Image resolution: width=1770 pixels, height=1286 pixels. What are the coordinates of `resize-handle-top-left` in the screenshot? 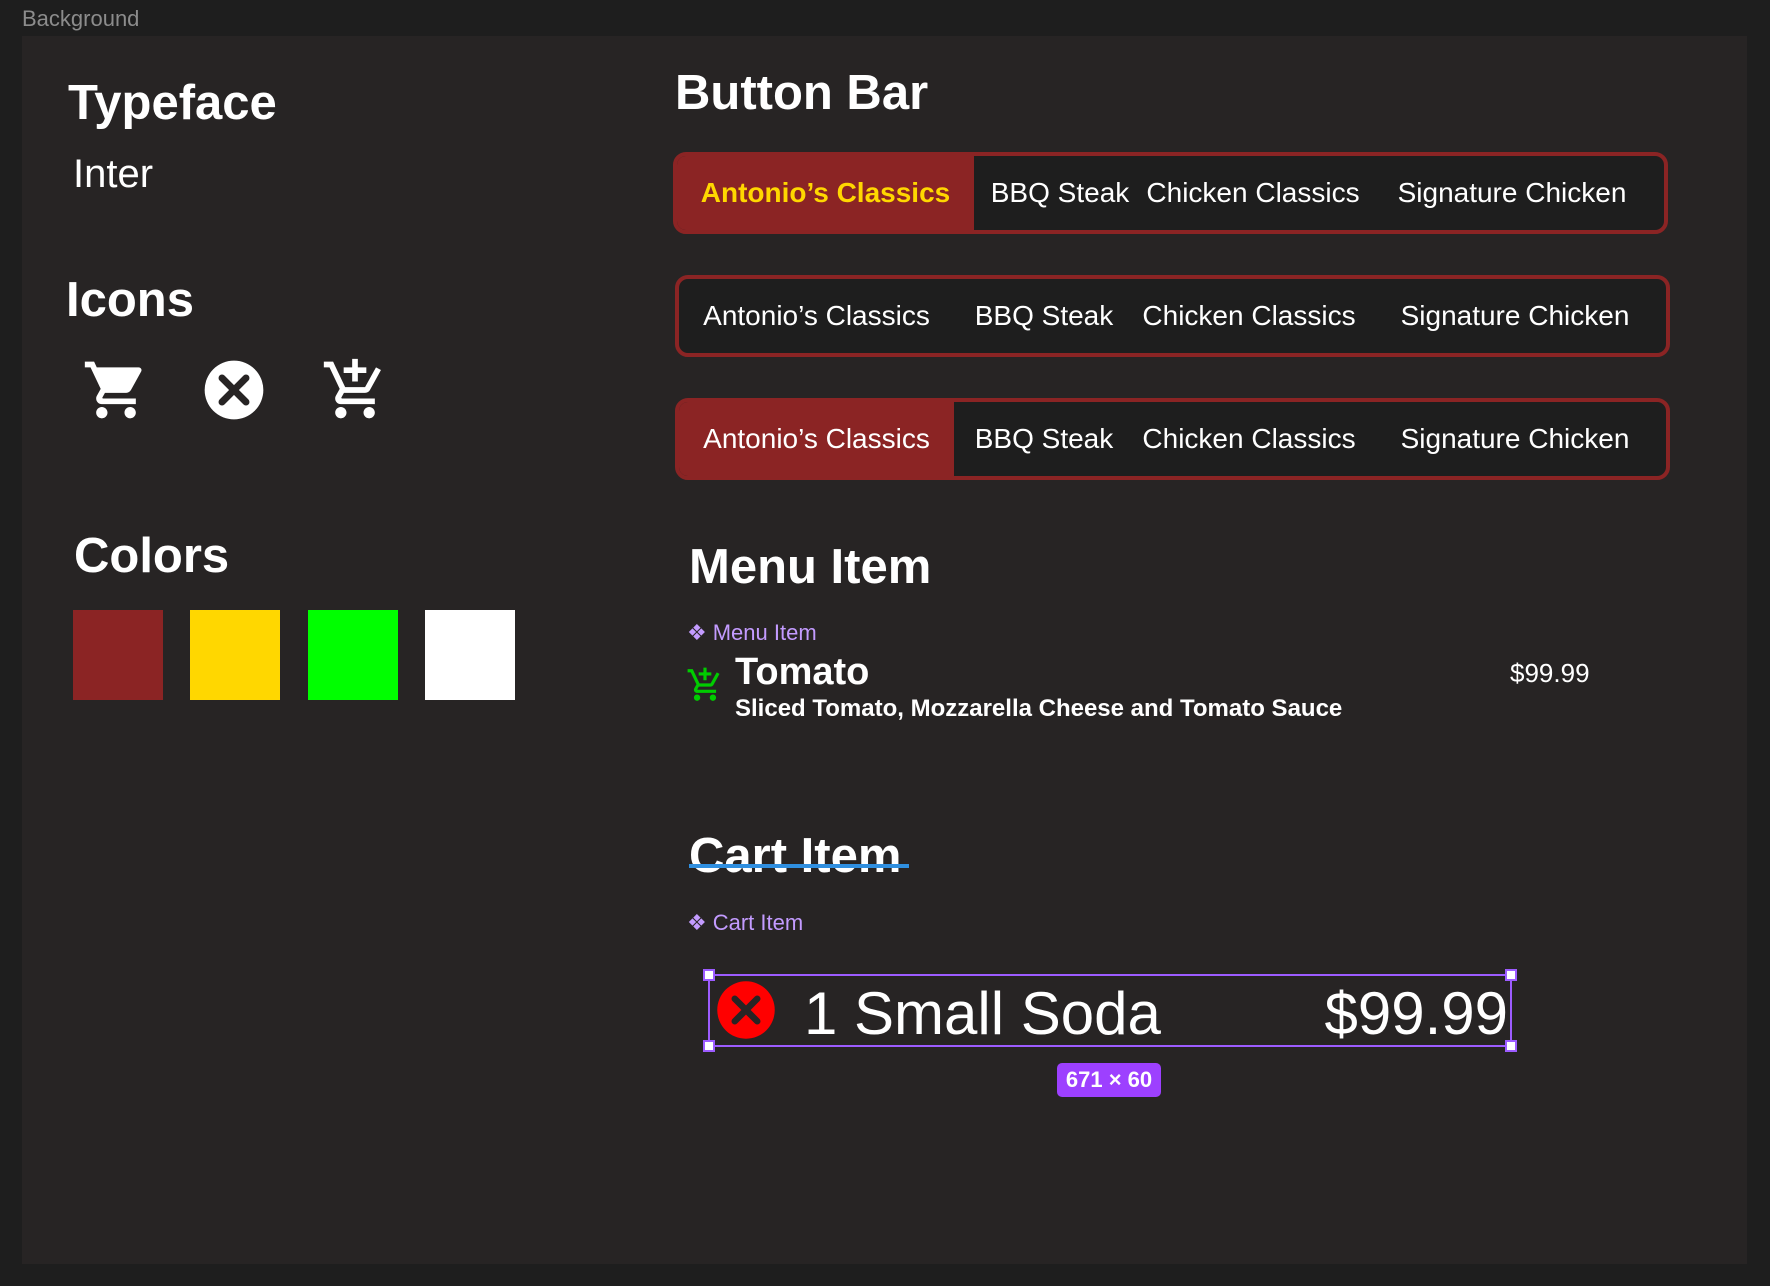 It's located at (709, 975).